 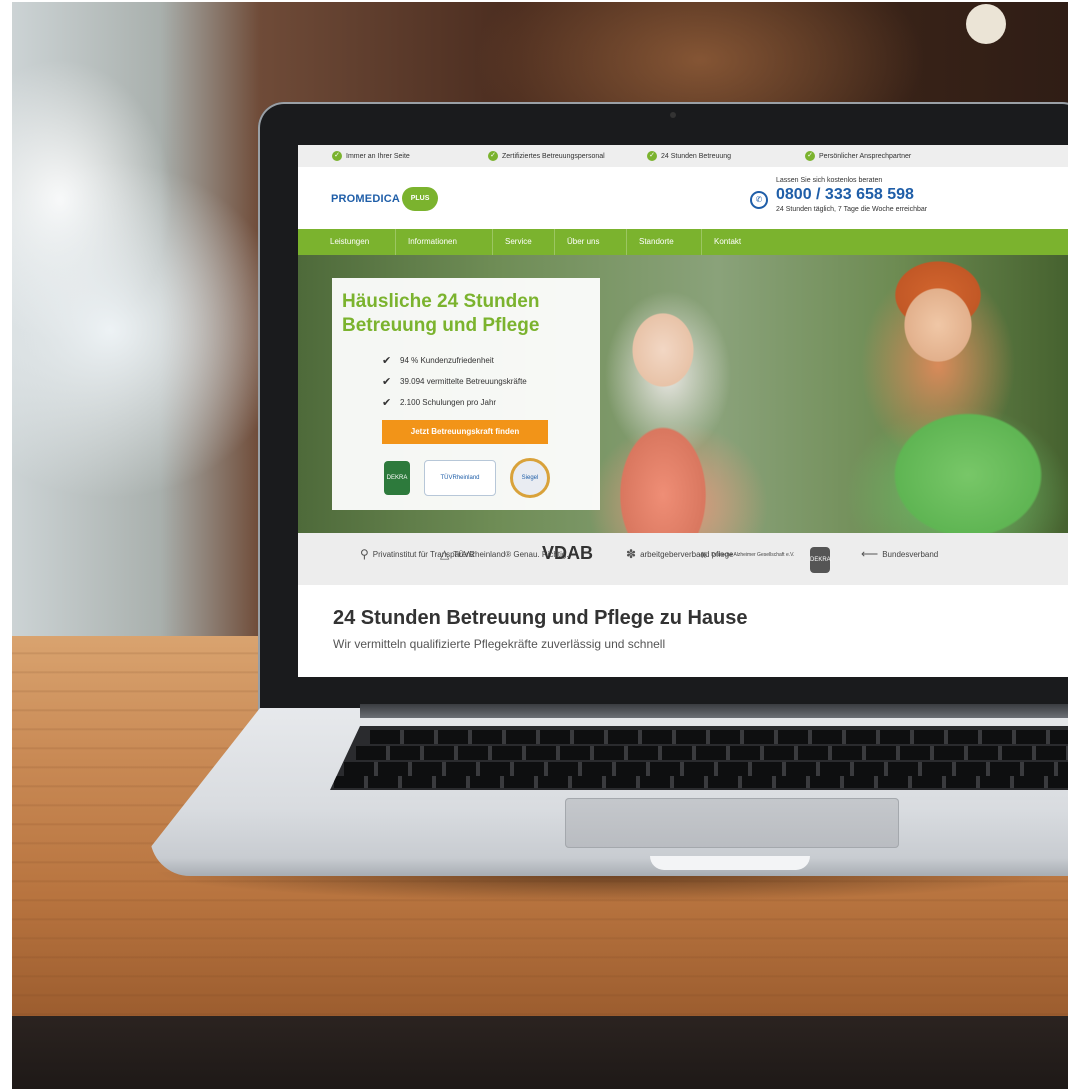 I want to click on partner-logo-alzheimer: ⚹ Deutsche Alzheimer Gesellschaft e.V., so click(x=747, y=554).